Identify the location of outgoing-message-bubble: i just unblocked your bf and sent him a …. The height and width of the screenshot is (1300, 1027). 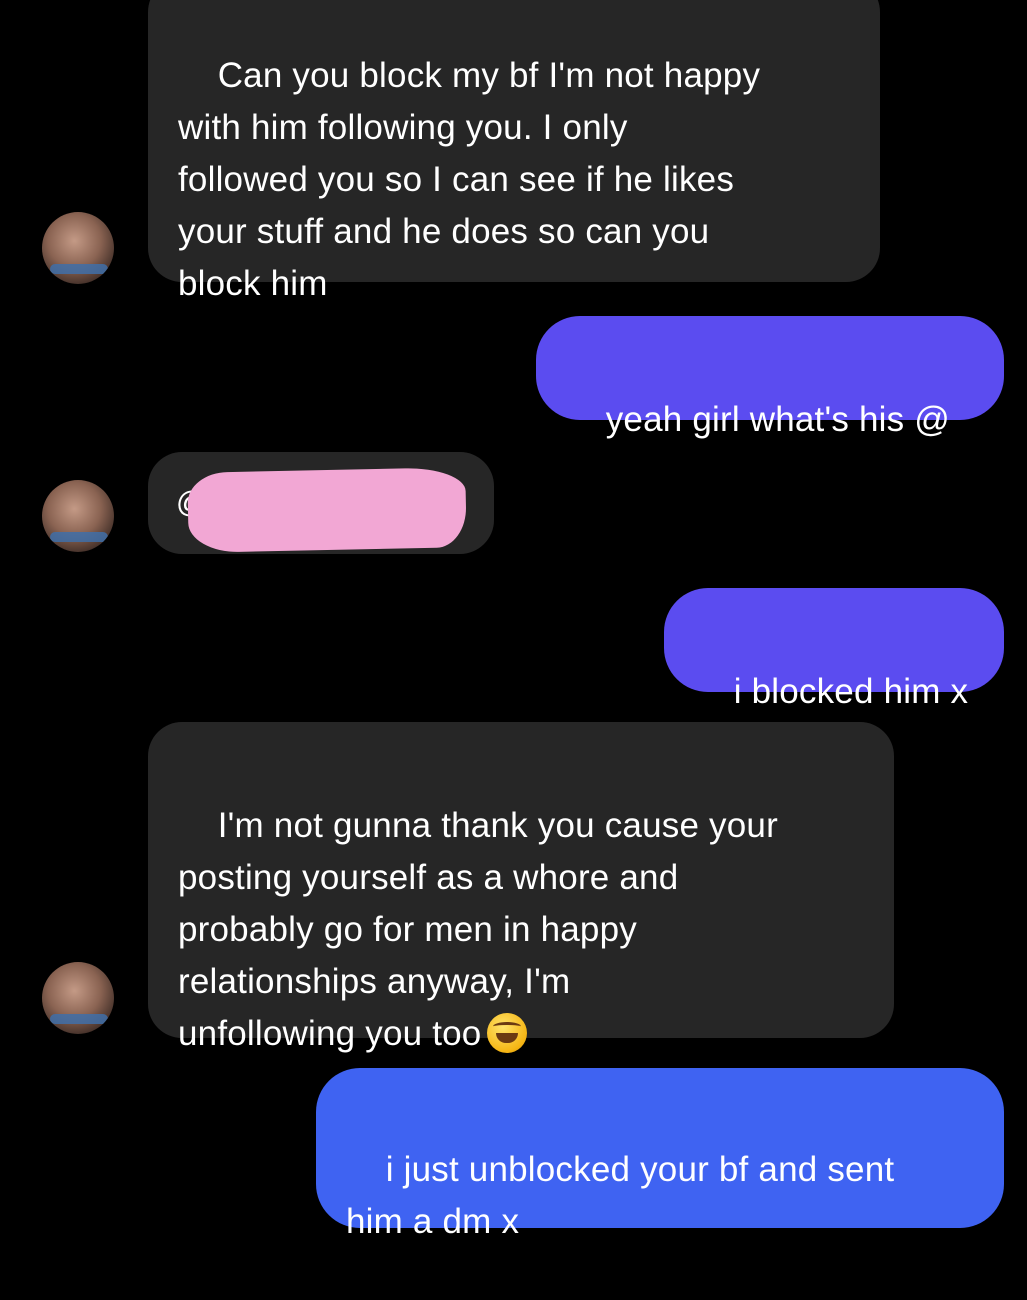
(660, 1154).